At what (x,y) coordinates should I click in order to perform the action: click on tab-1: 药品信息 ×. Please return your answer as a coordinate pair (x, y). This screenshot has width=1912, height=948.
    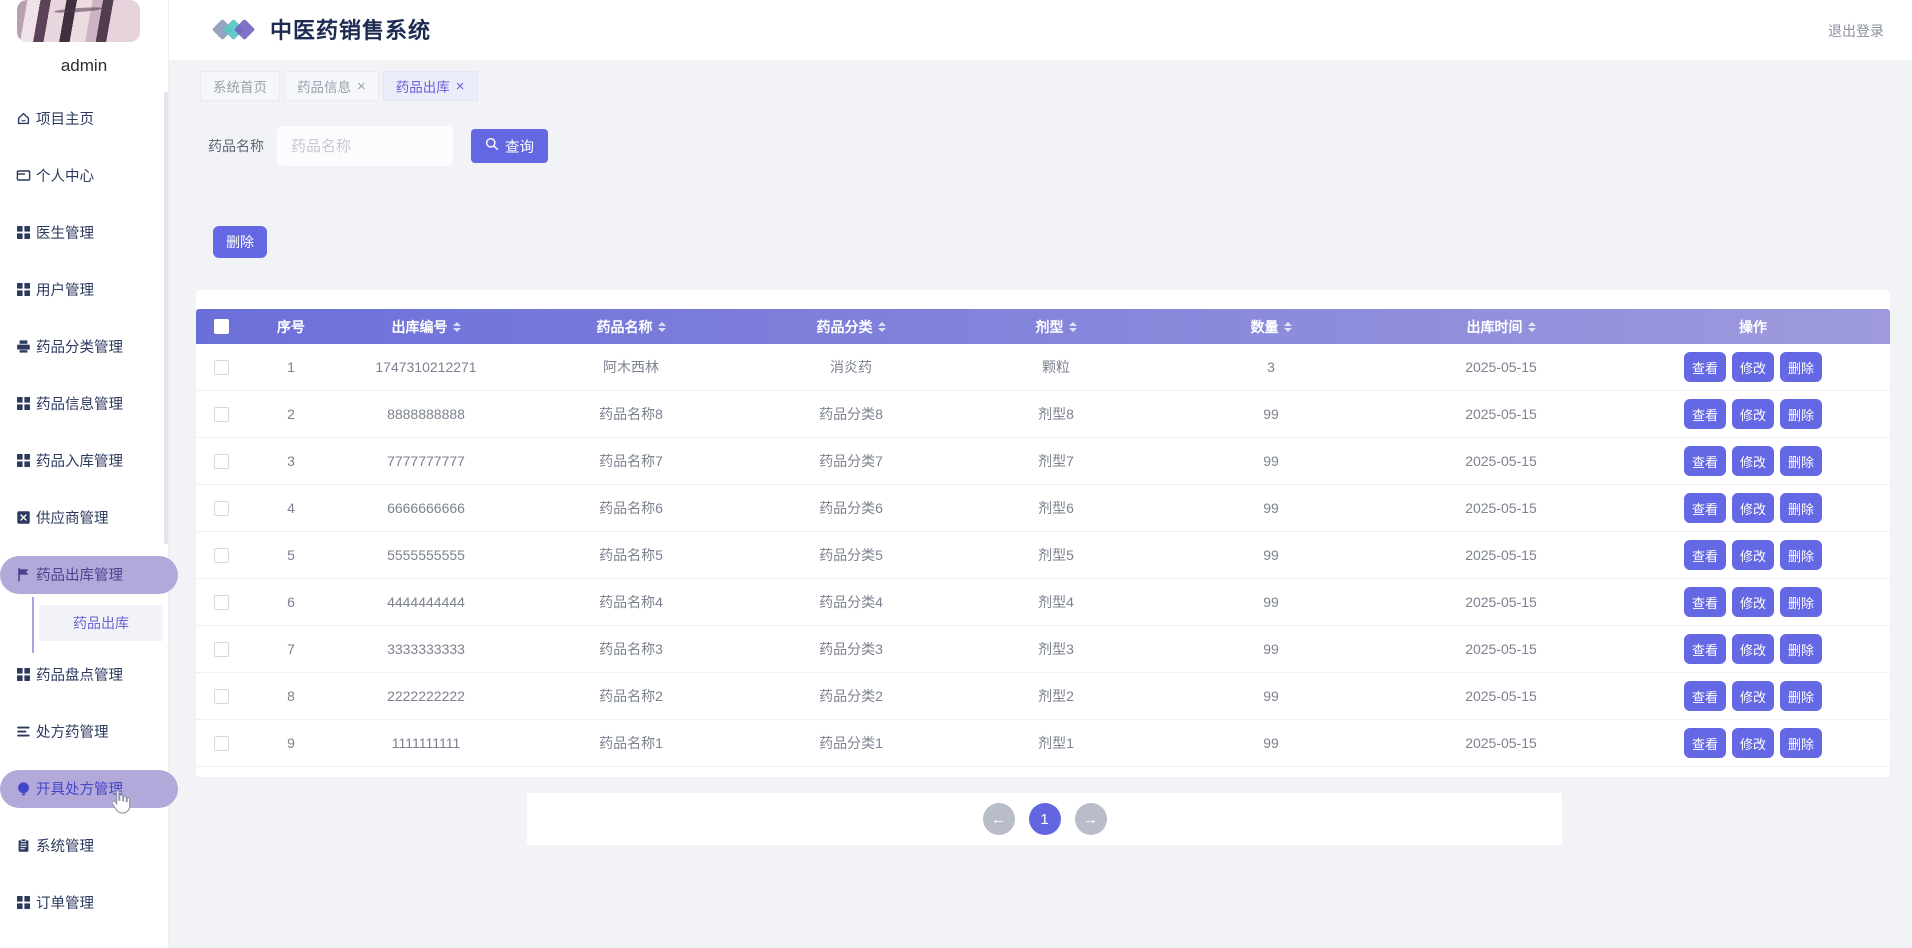
    Looking at the image, I should click on (331, 86).